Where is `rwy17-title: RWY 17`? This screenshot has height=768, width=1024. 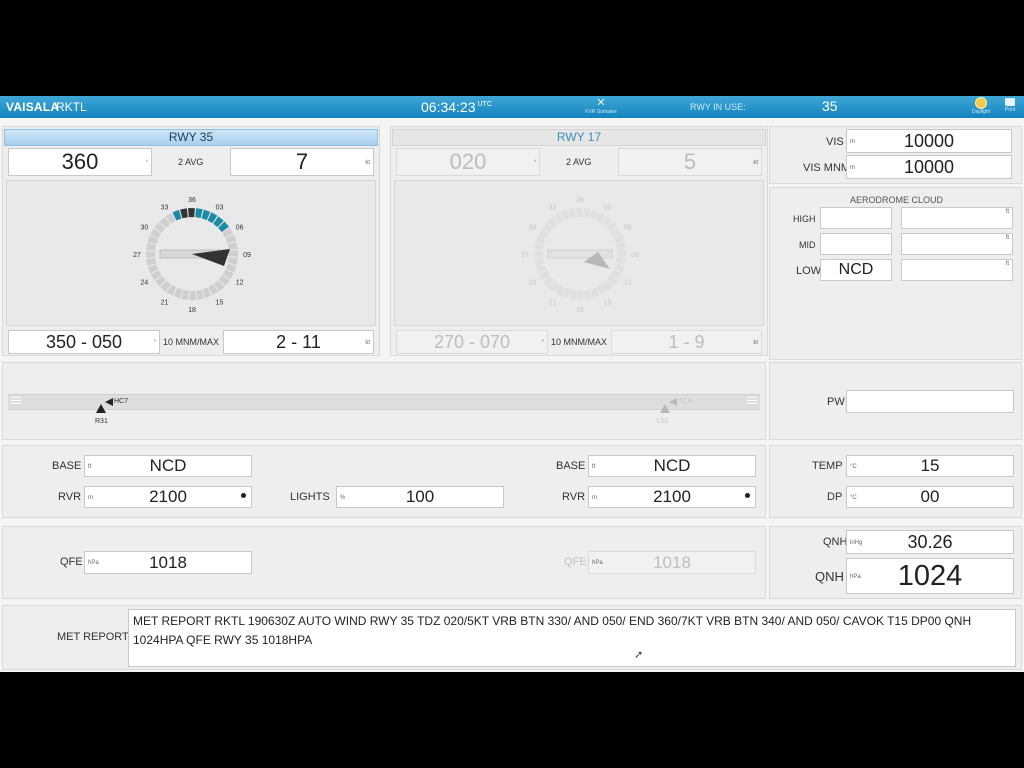
rwy17-title: RWY 17 is located at coordinates (579, 137).